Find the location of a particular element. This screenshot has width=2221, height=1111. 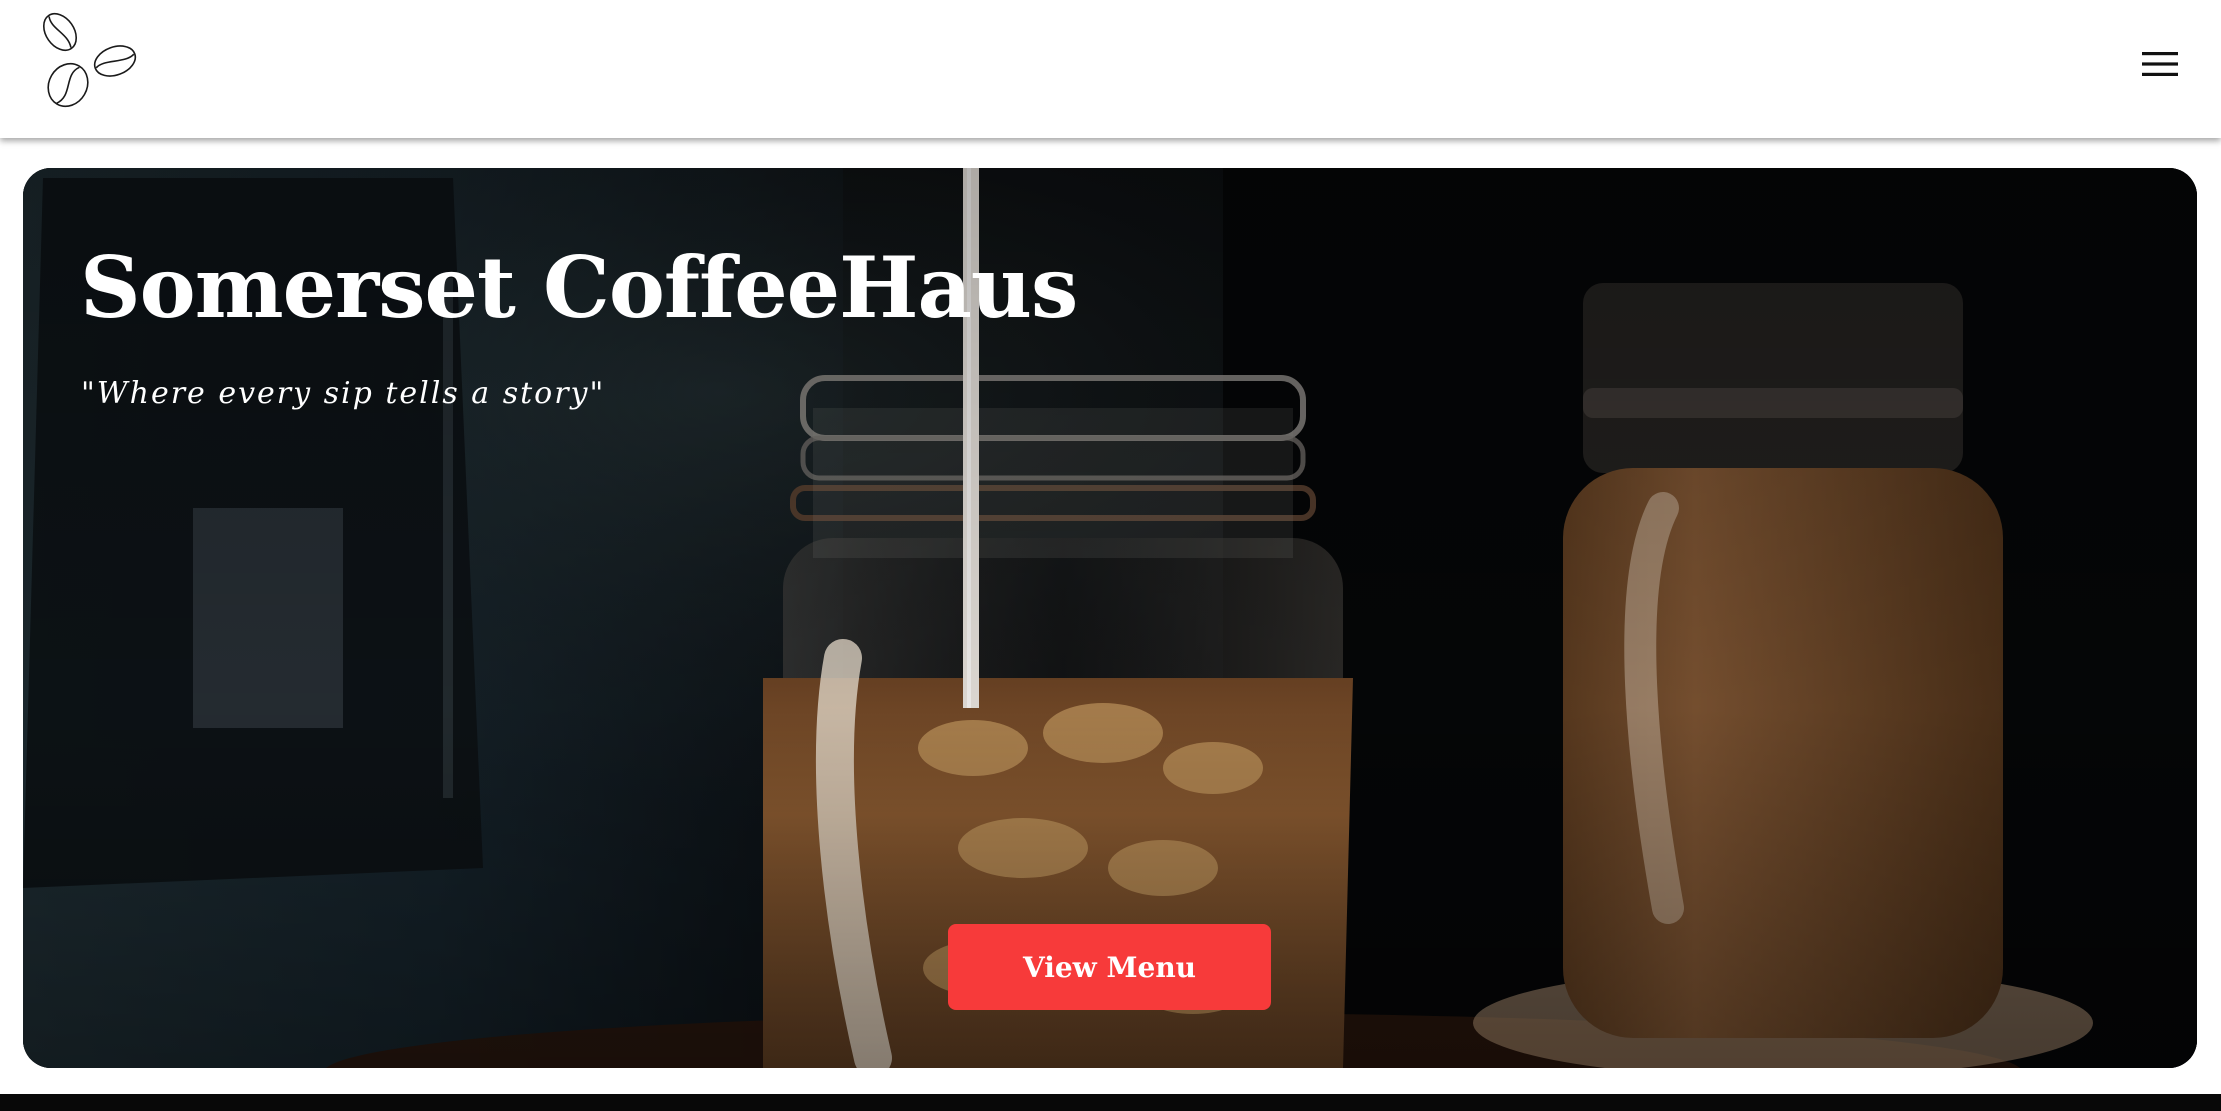

coffee-beans-icon is located at coordinates (91, 60).